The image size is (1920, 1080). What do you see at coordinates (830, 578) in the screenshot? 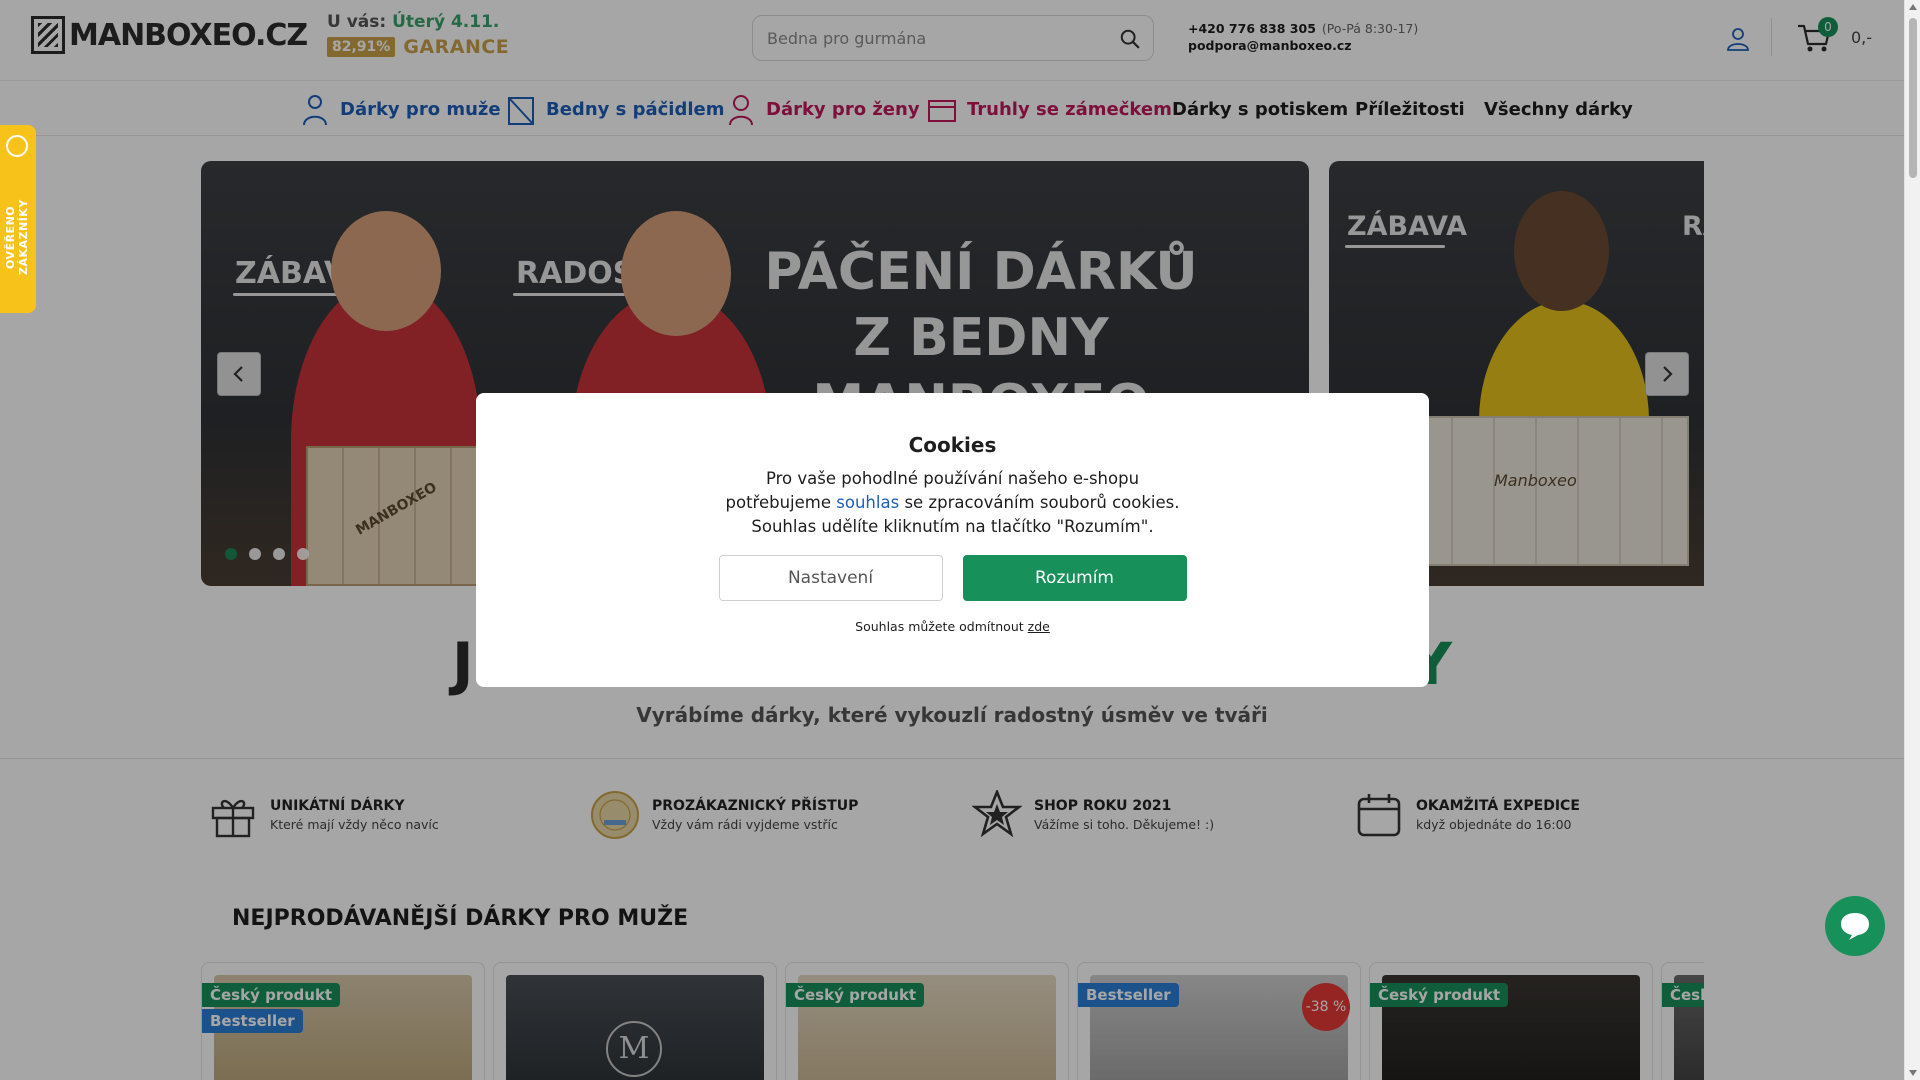
I see `cookie-settings-button: Nastavení` at bounding box center [830, 578].